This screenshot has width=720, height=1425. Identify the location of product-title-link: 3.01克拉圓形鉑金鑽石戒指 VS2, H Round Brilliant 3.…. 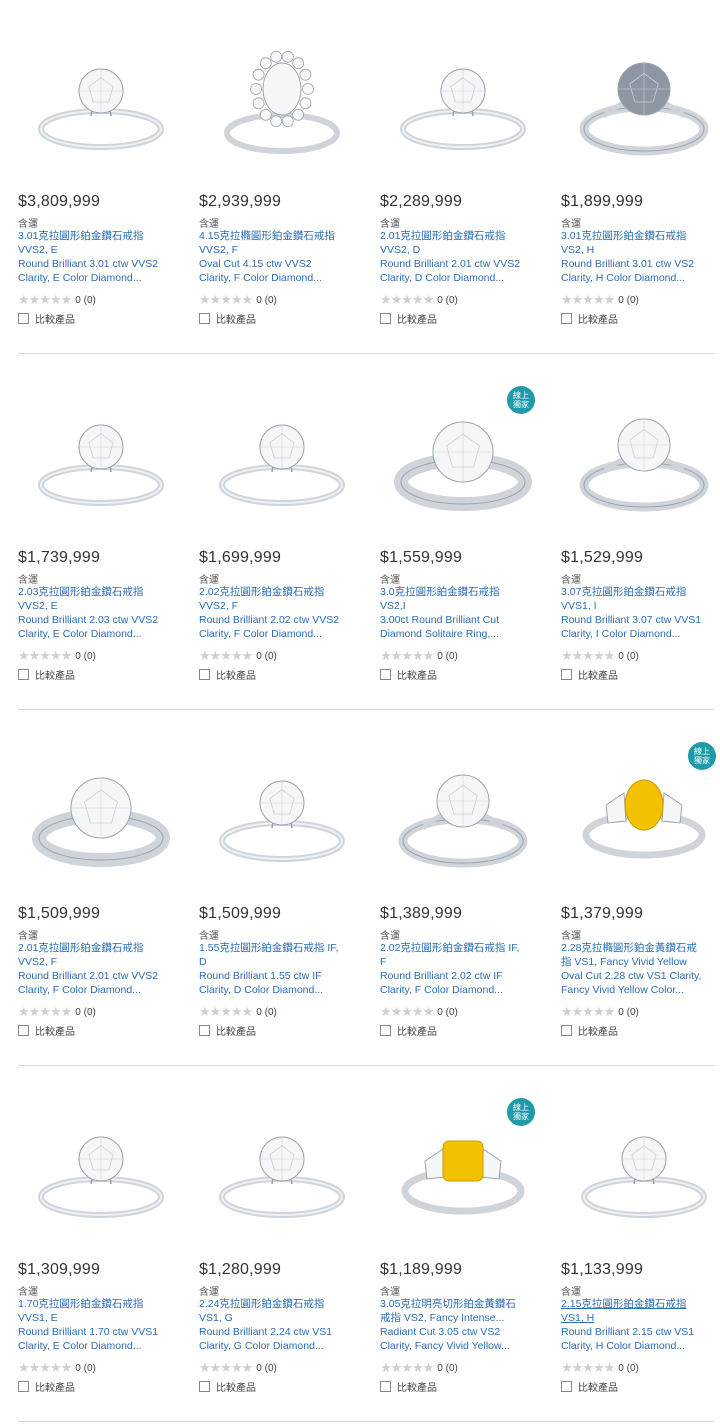
(640, 257).